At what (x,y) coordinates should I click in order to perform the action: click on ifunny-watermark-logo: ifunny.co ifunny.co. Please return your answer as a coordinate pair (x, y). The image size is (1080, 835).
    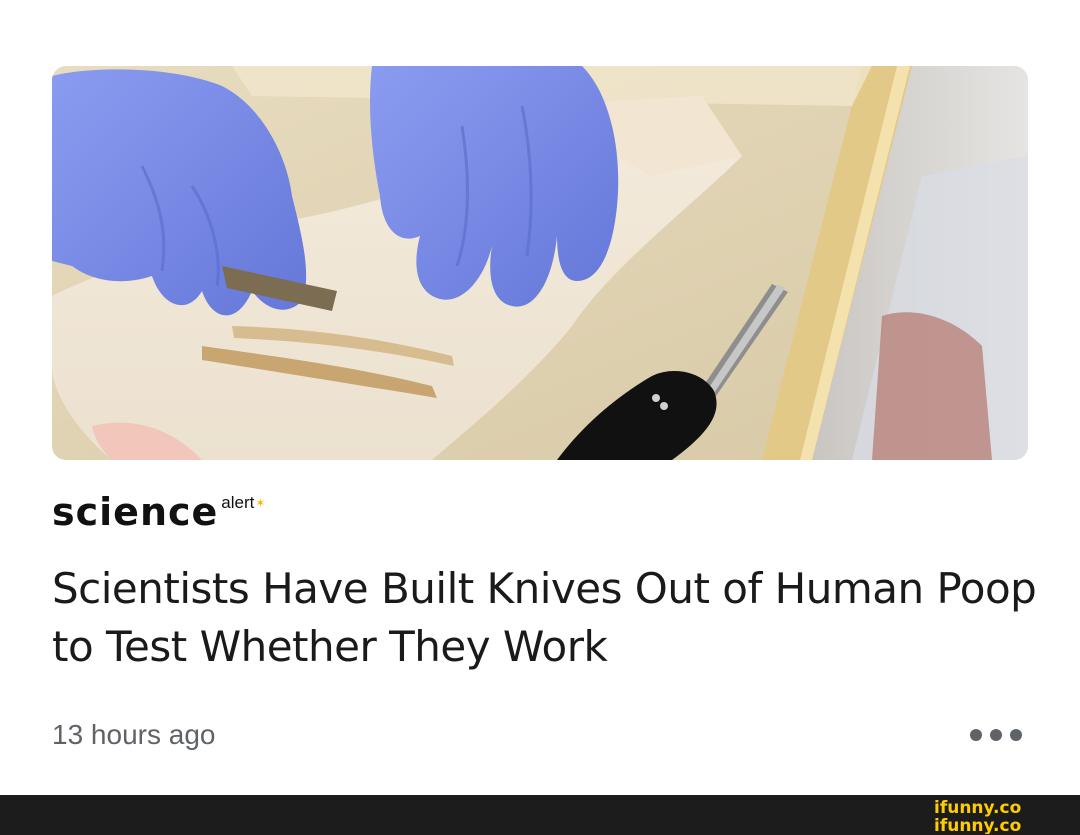
    Looking at the image, I should click on (977, 816).